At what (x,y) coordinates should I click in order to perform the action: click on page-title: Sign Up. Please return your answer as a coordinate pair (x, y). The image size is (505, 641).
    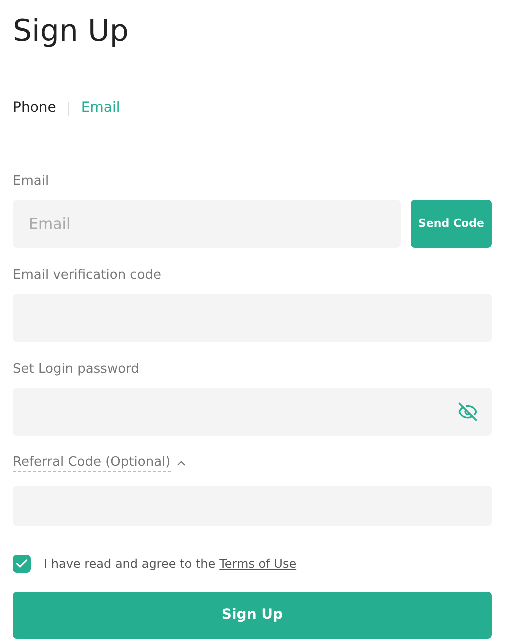
    Looking at the image, I should click on (71, 32).